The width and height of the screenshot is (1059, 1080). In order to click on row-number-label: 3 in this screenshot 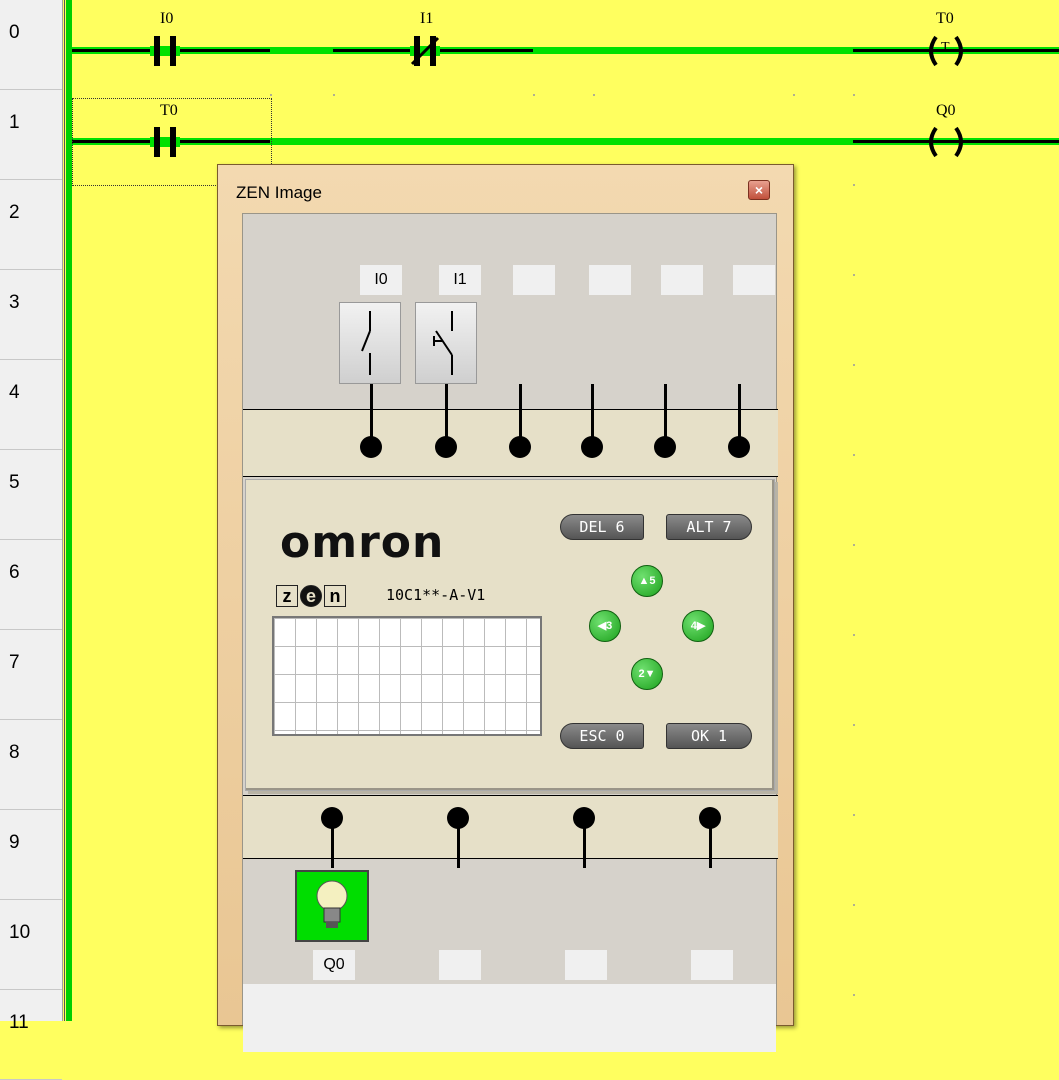, I will do `click(14, 302)`.